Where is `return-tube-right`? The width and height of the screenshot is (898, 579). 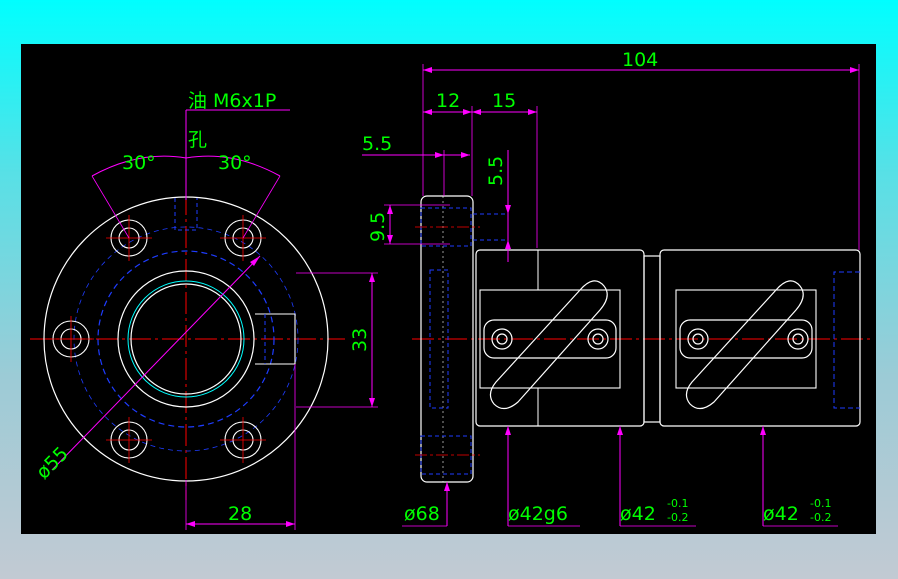
return-tube-right is located at coordinates (746, 345).